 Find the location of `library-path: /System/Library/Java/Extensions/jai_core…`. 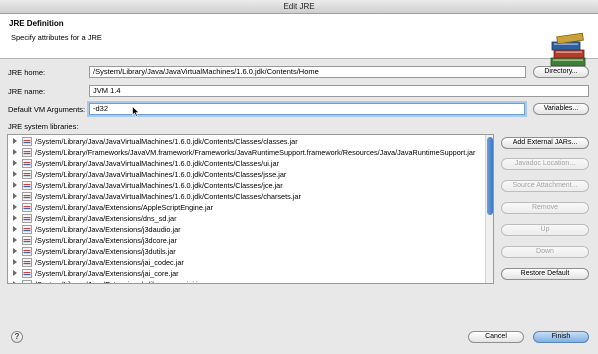

library-path: /System/Library/Java/Extensions/jai_core… is located at coordinates (107, 273).